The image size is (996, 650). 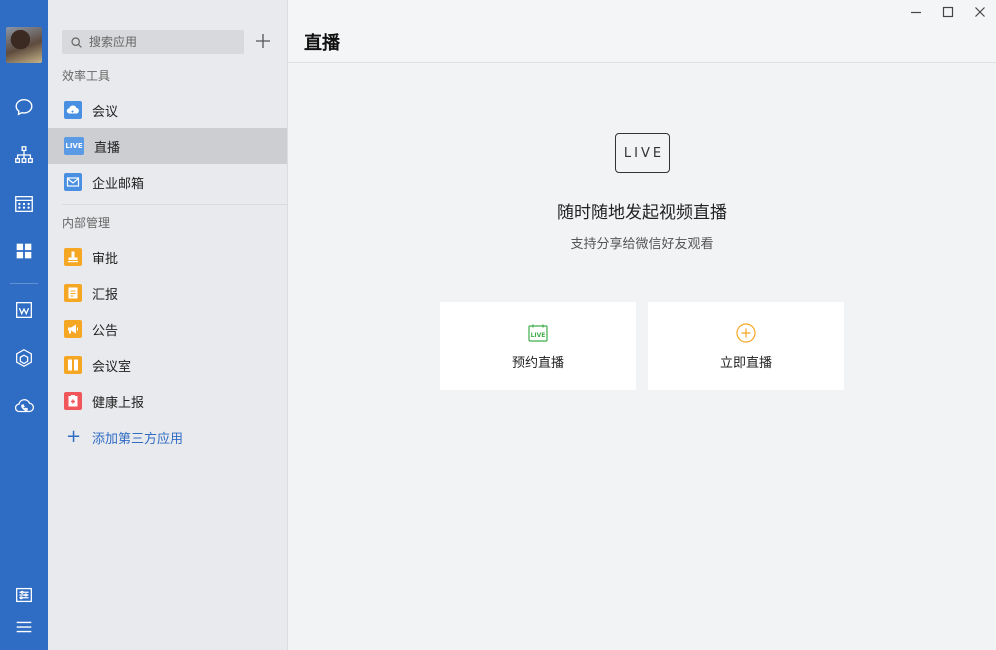 I want to click on search-box, so click(x=153, y=42).